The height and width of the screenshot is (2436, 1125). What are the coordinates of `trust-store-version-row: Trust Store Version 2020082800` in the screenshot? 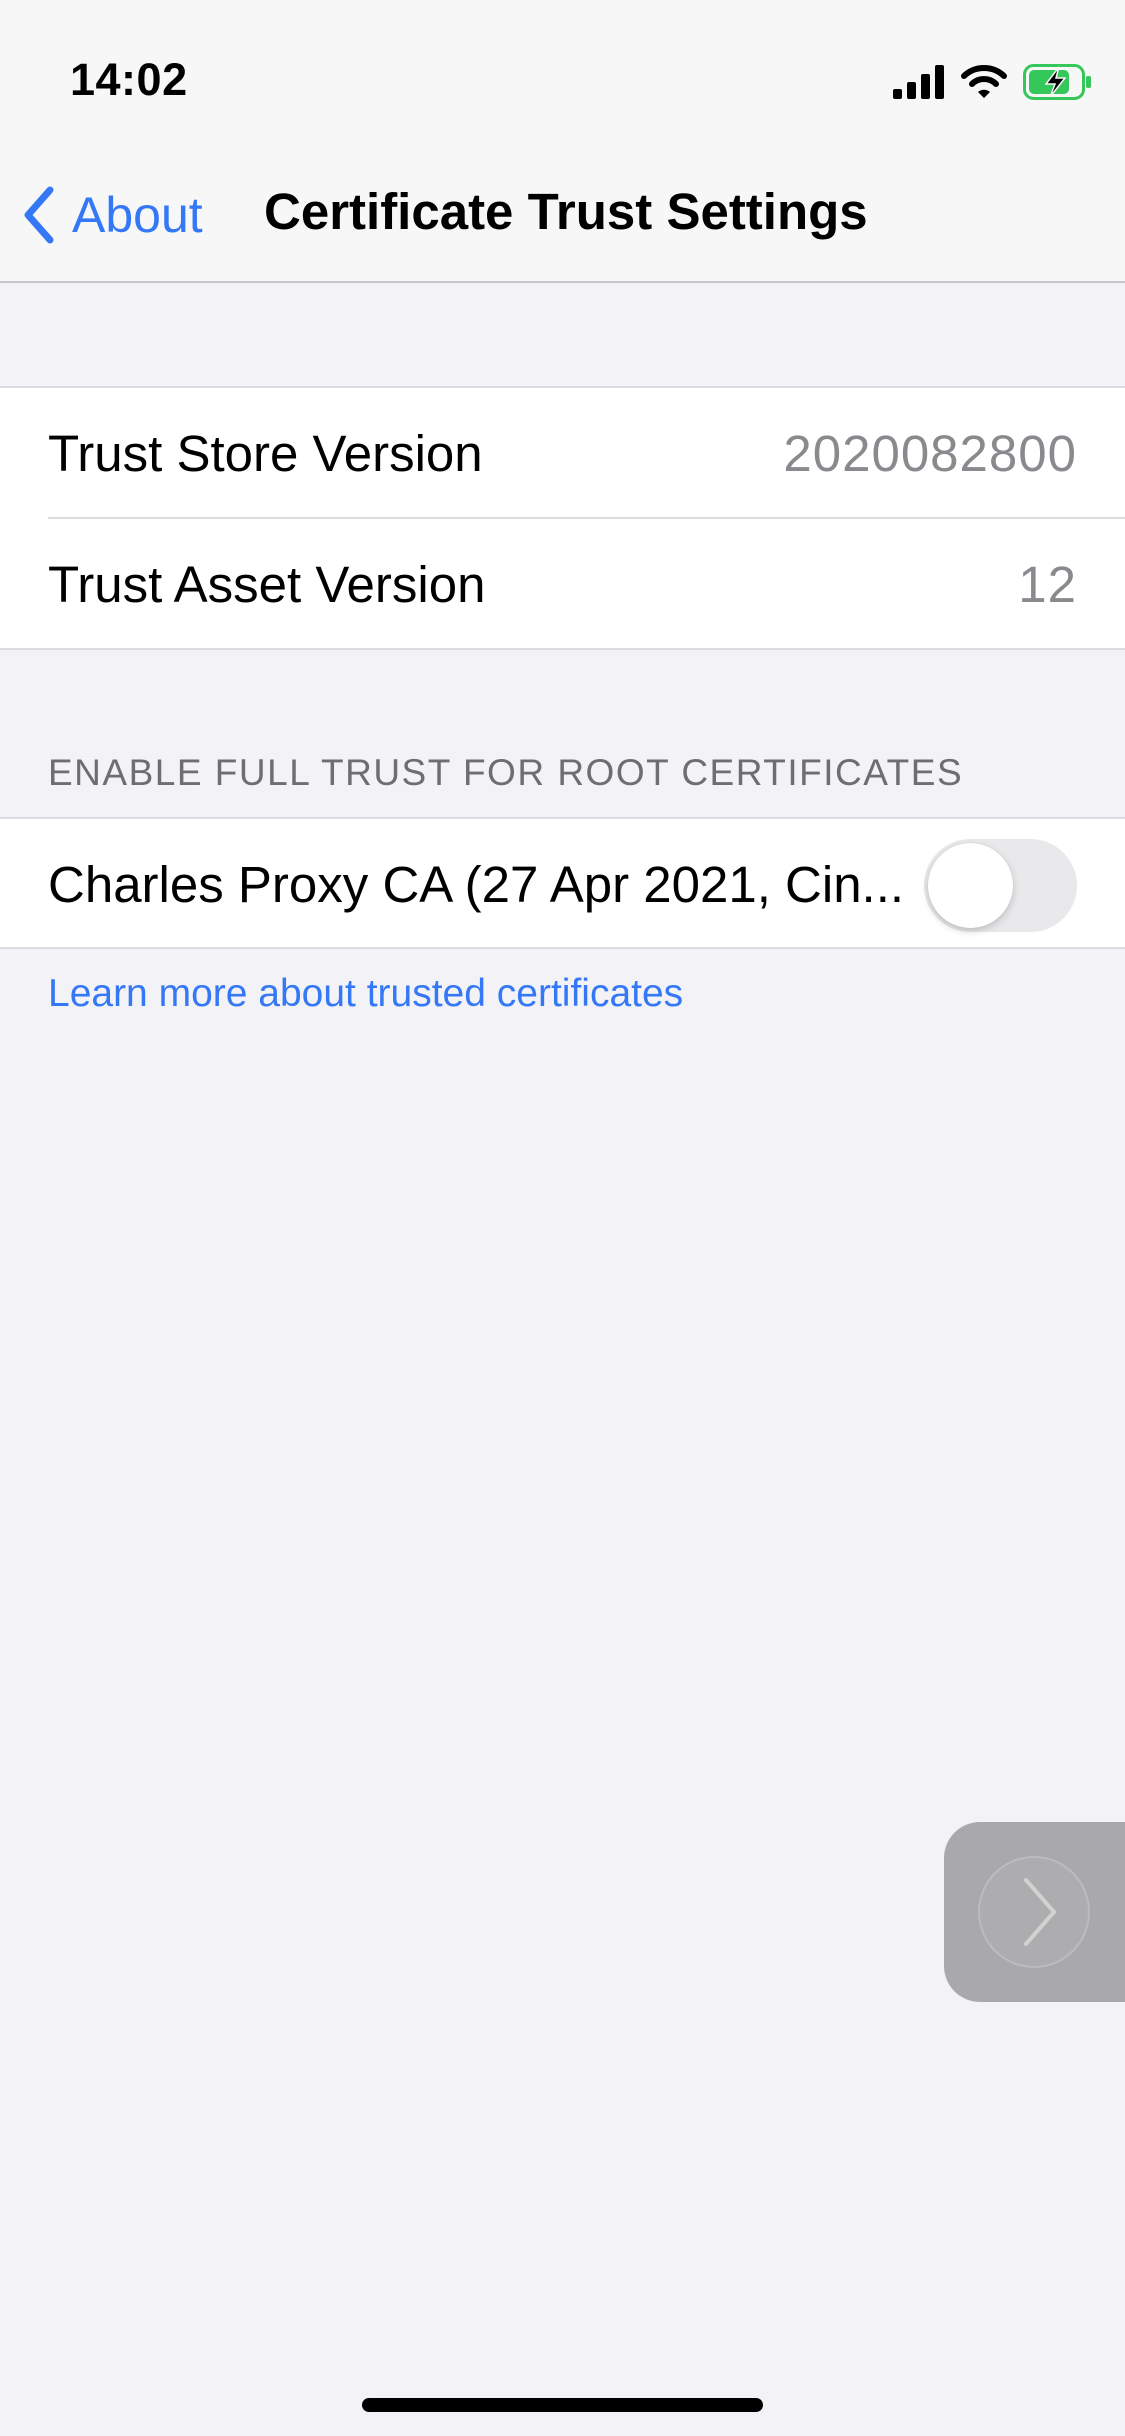 It's located at (562, 453).